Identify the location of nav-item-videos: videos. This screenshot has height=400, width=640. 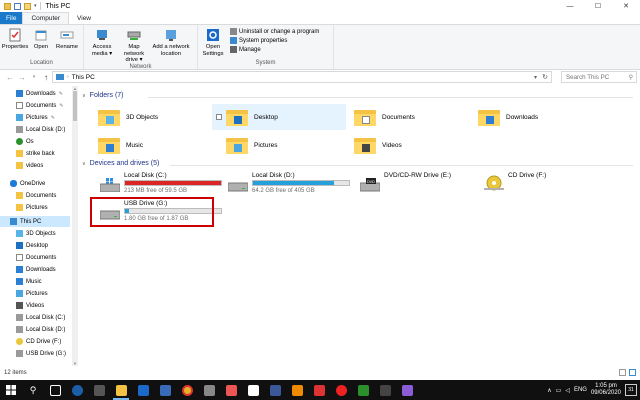
(35, 165).